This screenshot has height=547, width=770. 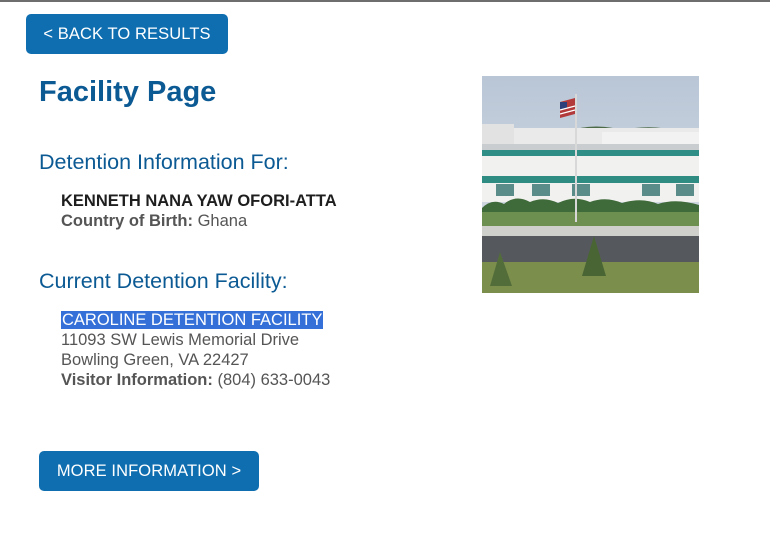 I want to click on visitor-information: Visitor Information: (804) 633-0043, so click(x=195, y=380).